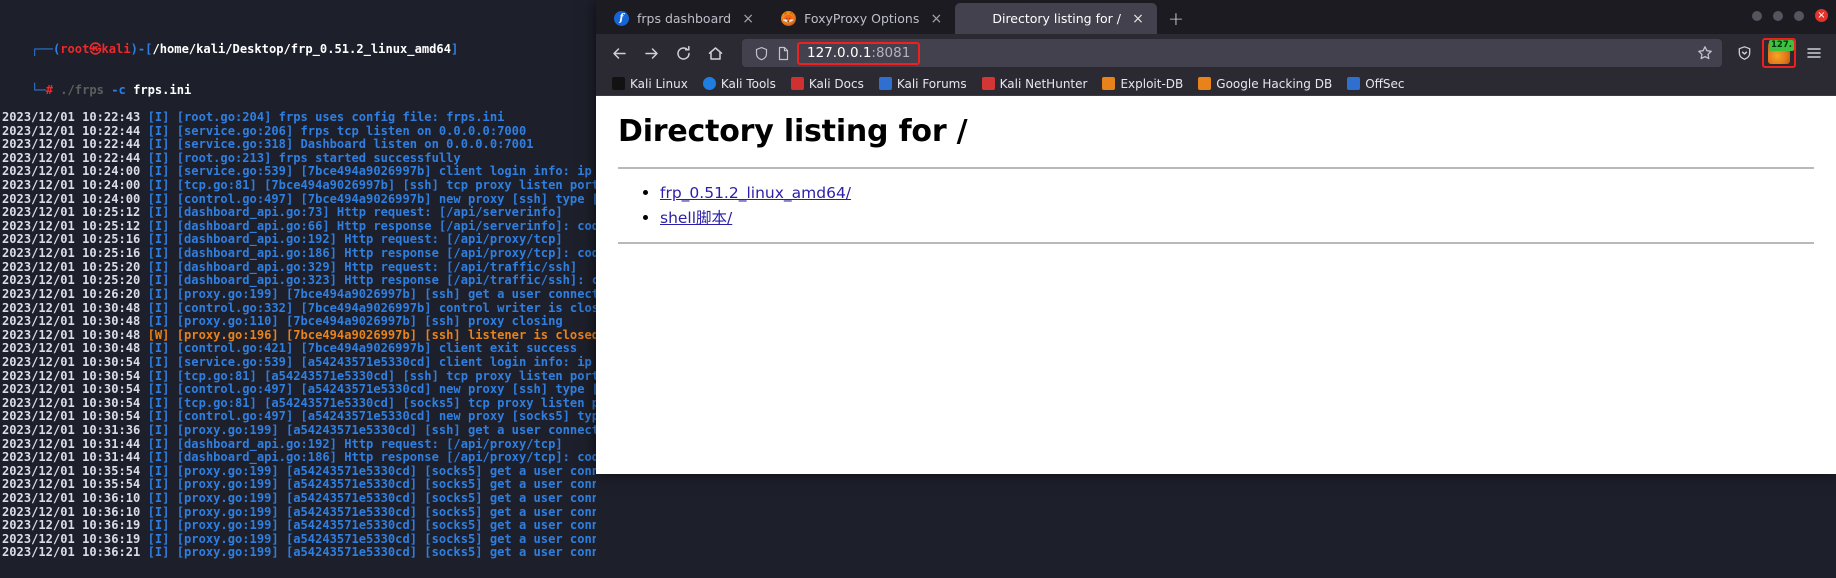  I want to click on foxyproxy-highlight-box: 127., so click(1779, 53).